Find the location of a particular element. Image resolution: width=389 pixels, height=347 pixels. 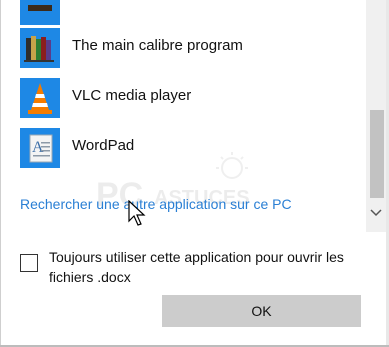

scroll-thumb is located at coordinates (377, 154).